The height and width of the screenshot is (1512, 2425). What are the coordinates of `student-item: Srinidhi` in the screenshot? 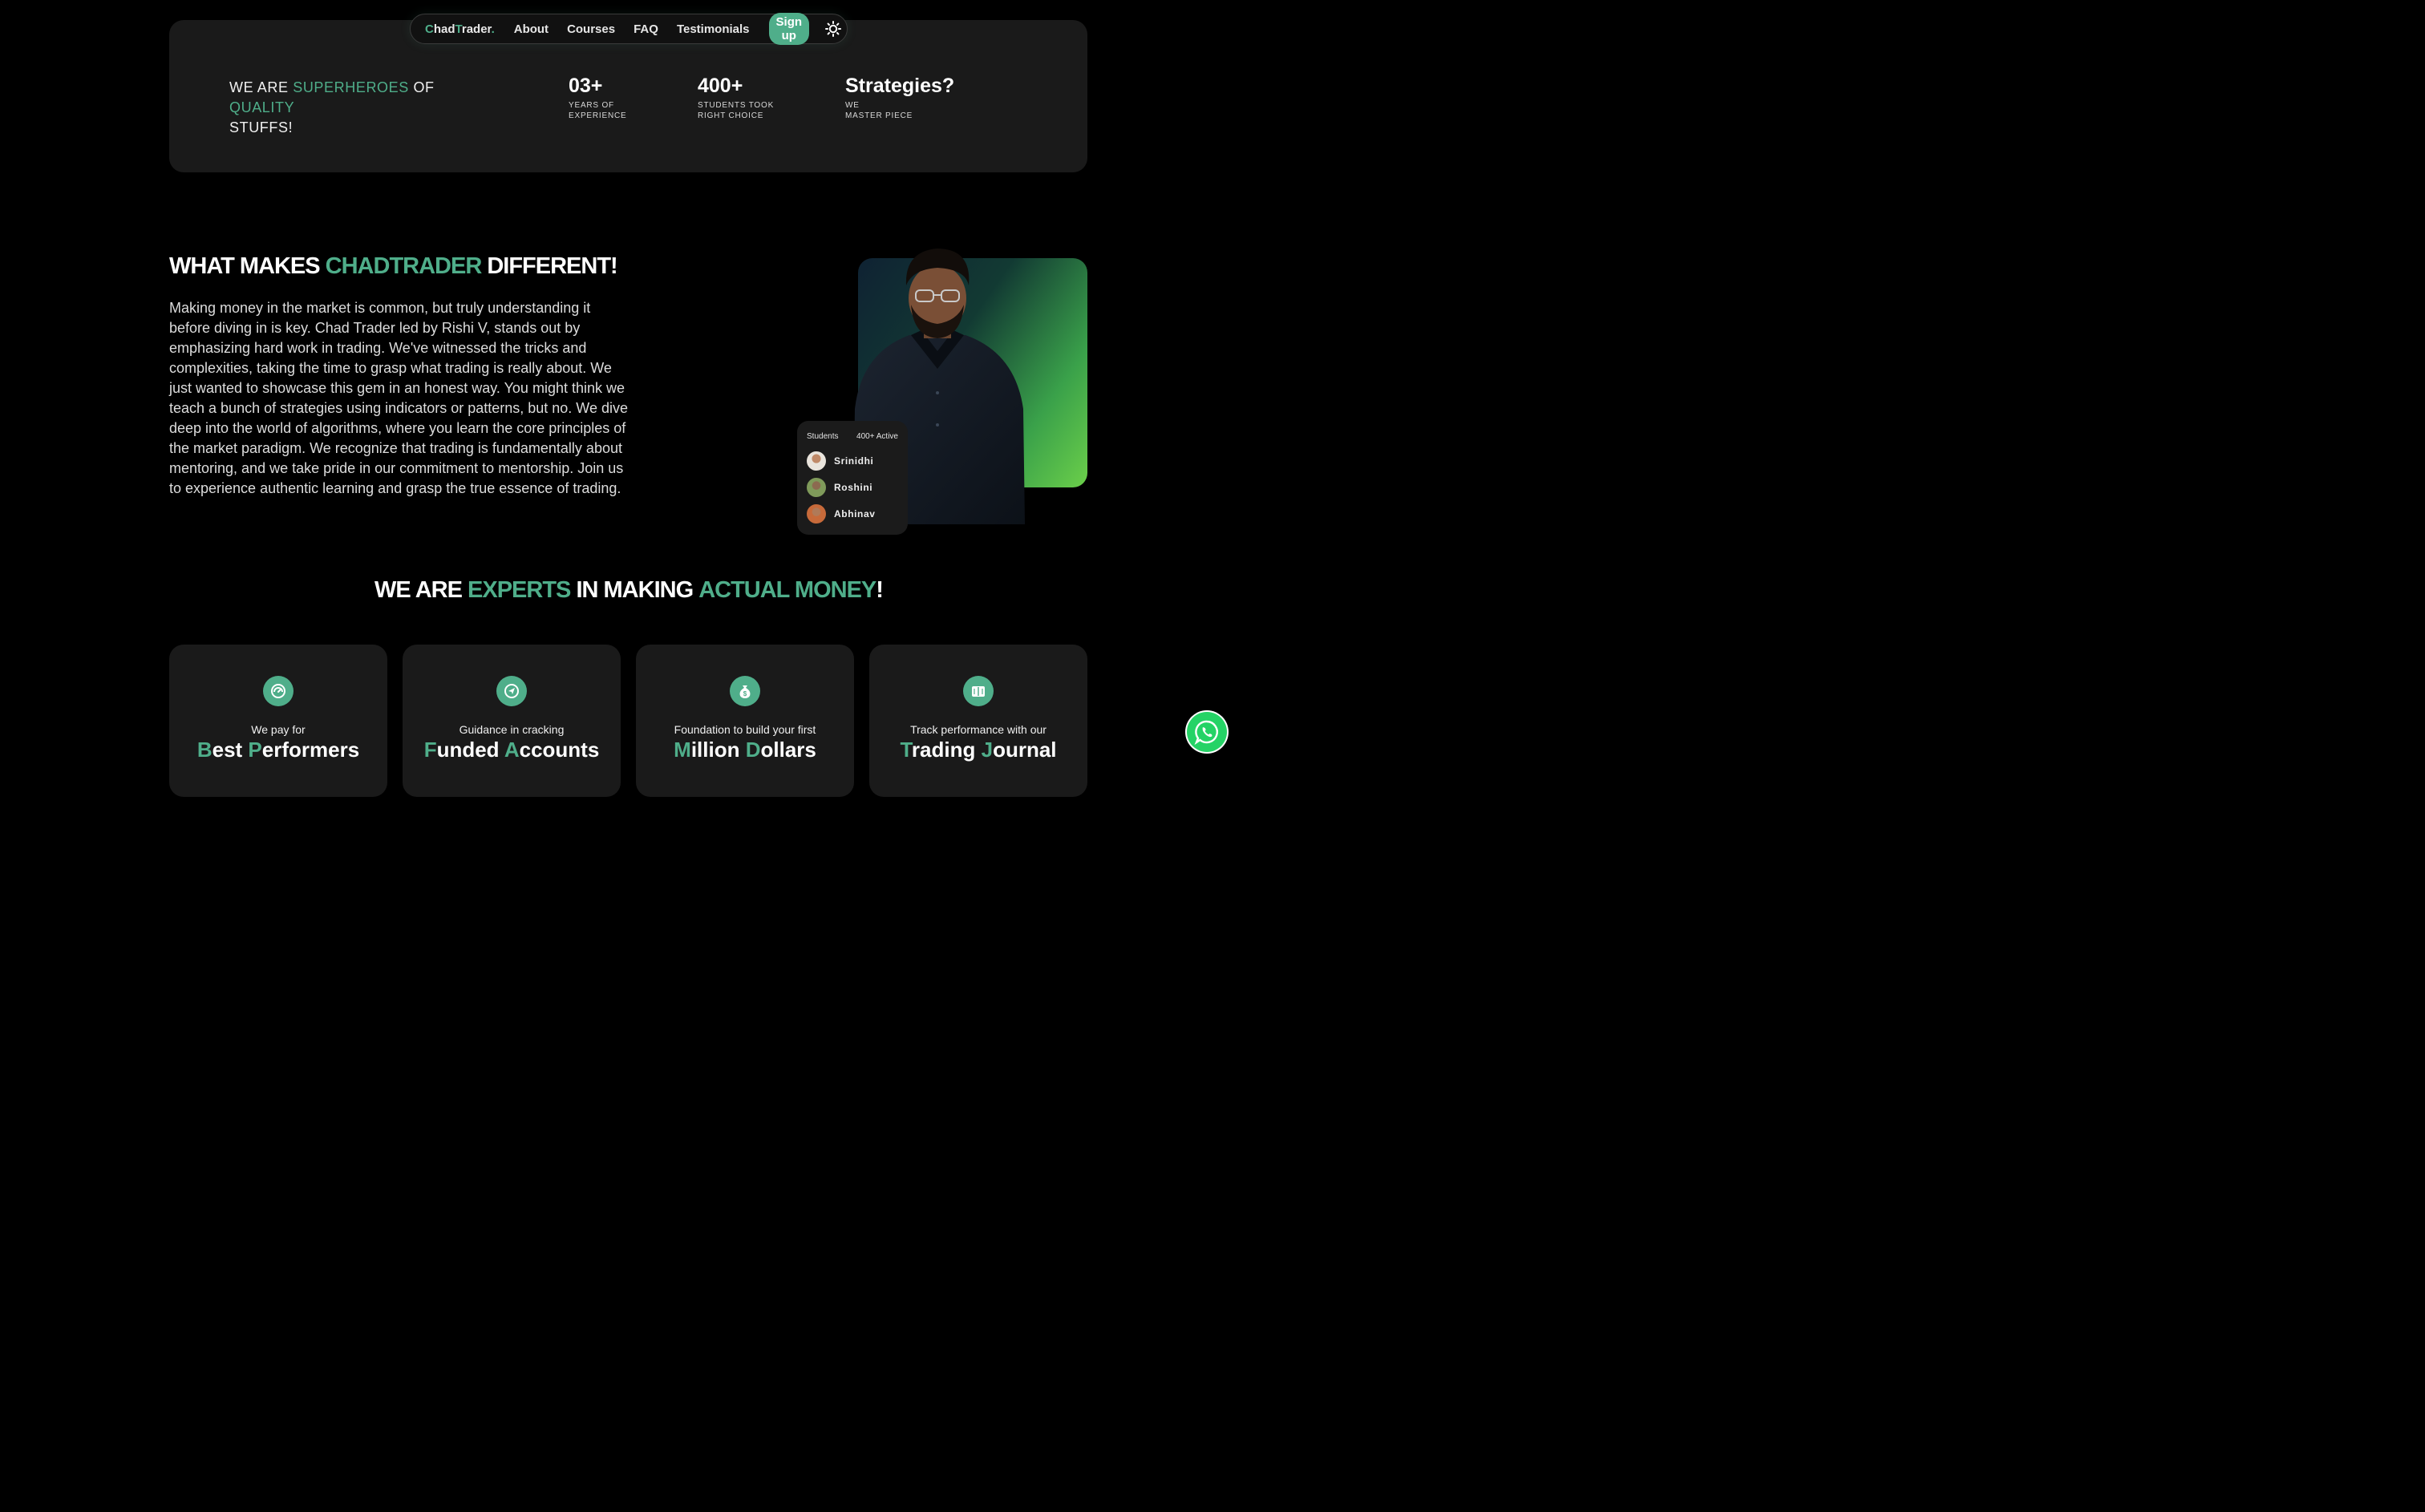 It's located at (852, 460).